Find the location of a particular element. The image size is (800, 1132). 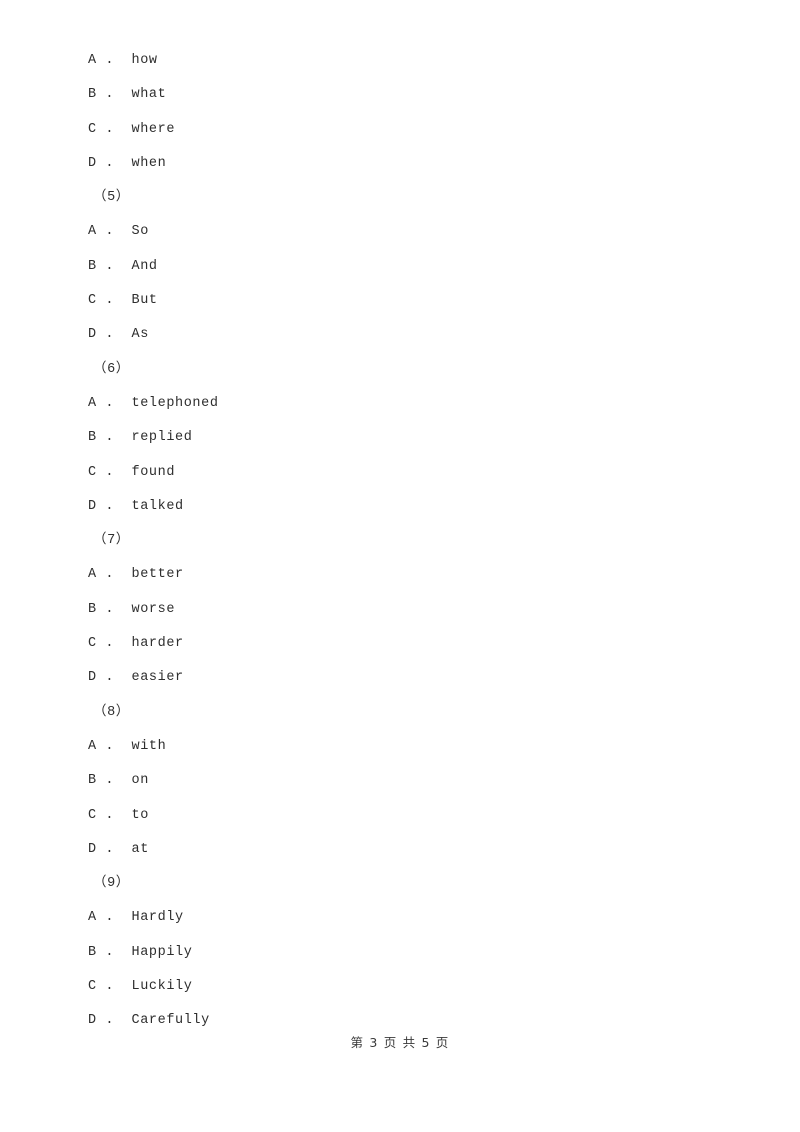

answer-option: D . talked is located at coordinates (414, 507).